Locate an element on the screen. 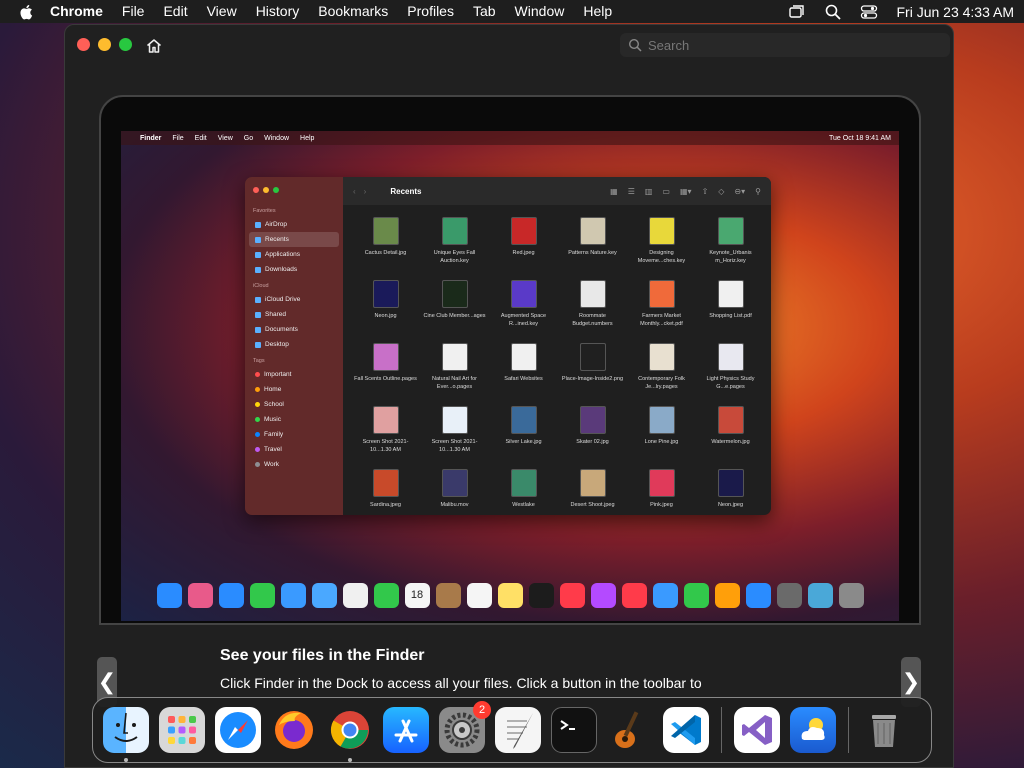 The image size is (1024, 768). launchpad-icon is located at coordinates (182, 730).